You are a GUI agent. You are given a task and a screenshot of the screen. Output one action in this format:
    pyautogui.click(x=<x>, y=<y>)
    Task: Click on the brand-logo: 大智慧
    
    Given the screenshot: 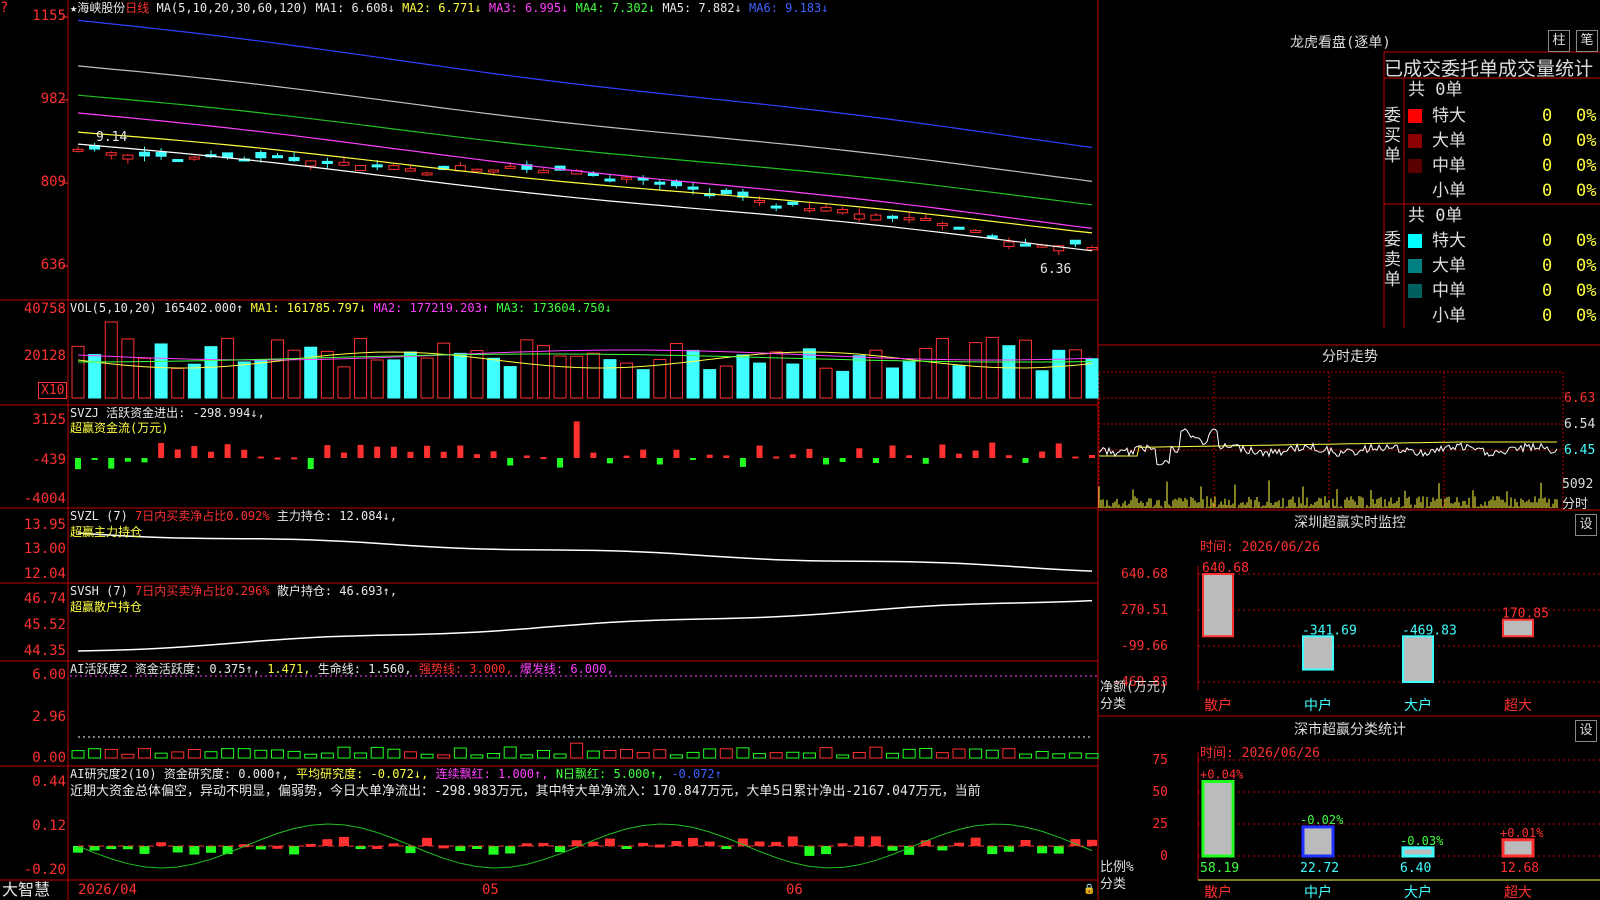 What is the action you would take?
    pyautogui.click(x=26, y=890)
    